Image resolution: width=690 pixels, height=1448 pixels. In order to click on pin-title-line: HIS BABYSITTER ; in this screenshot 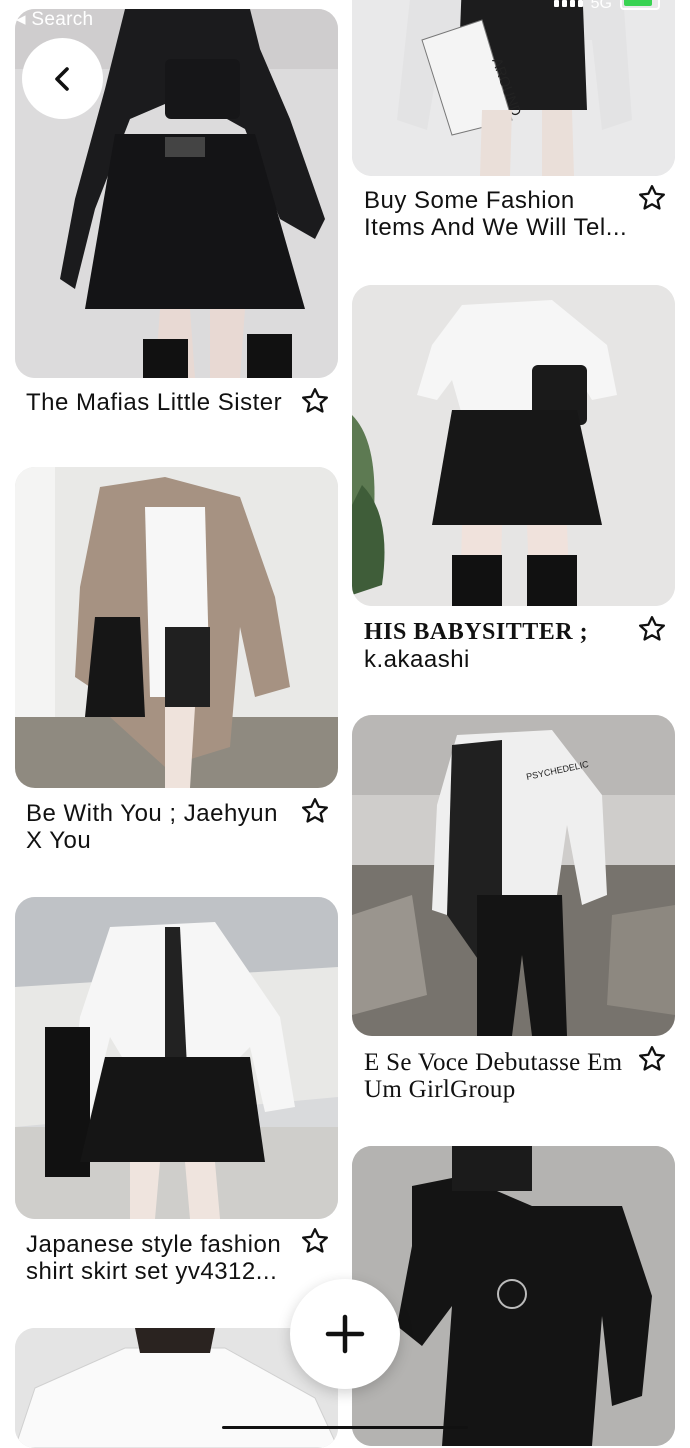, I will do `click(476, 632)`.